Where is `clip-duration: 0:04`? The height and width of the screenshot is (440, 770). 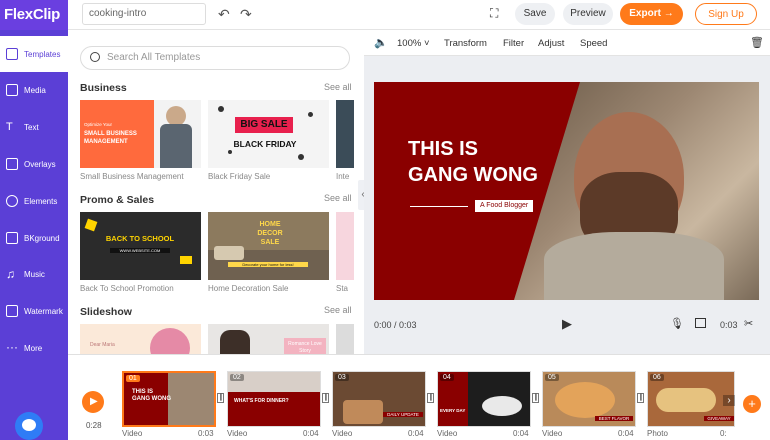
clip-duration: 0:04 is located at coordinates (521, 433).